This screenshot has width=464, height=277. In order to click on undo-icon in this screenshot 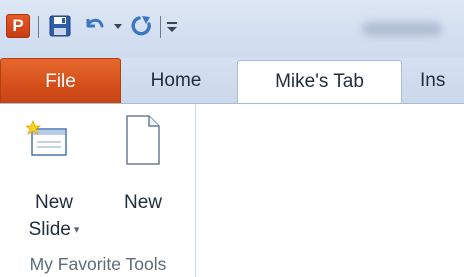, I will do `click(94, 25)`.